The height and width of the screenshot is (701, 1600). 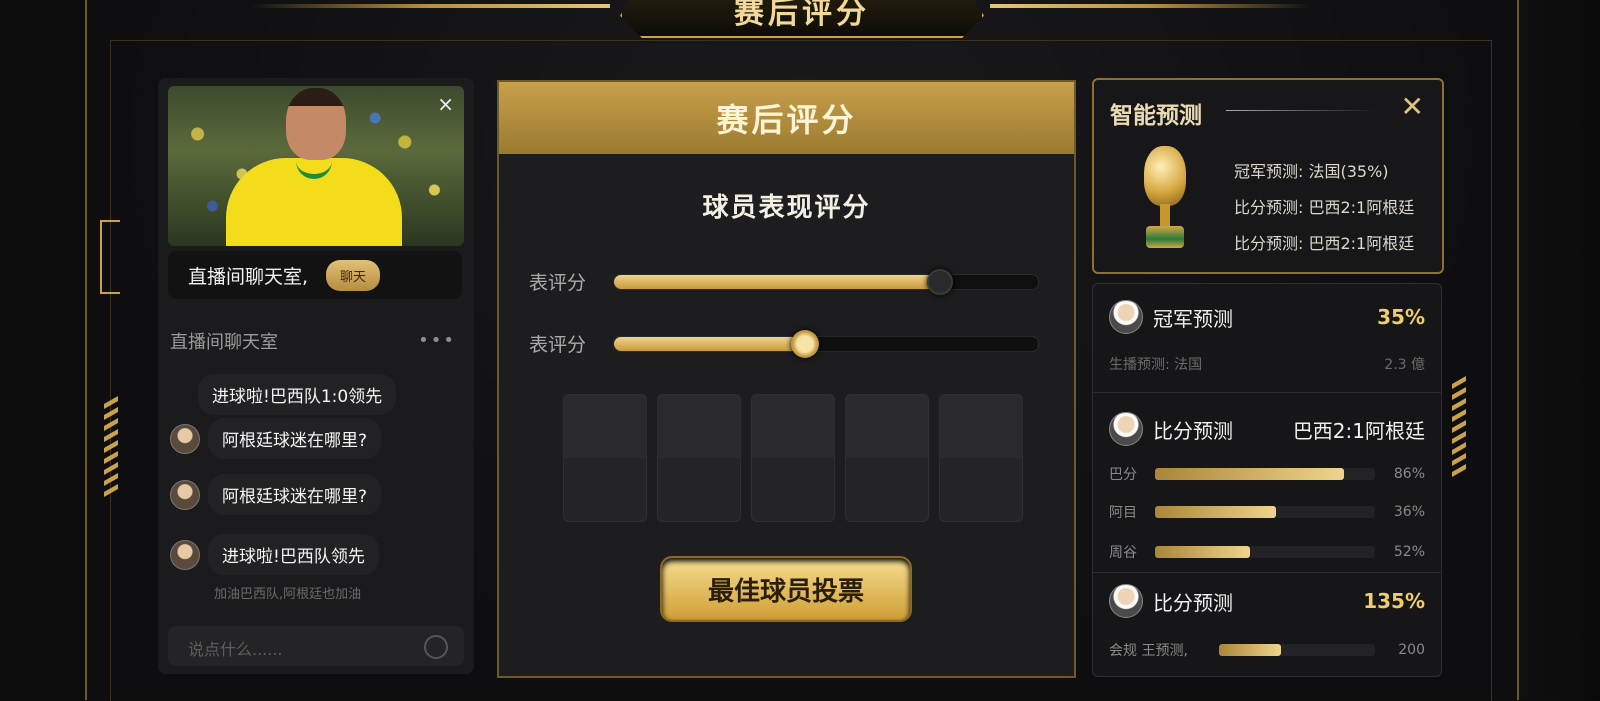 I want to click on prediction-title: 智能预测, so click(x=1156, y=116).